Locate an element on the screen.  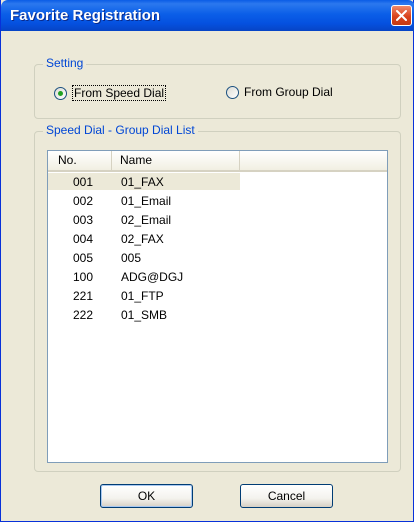
list-row: 100 ADG@DGJ is located at coordinates (217, 276).